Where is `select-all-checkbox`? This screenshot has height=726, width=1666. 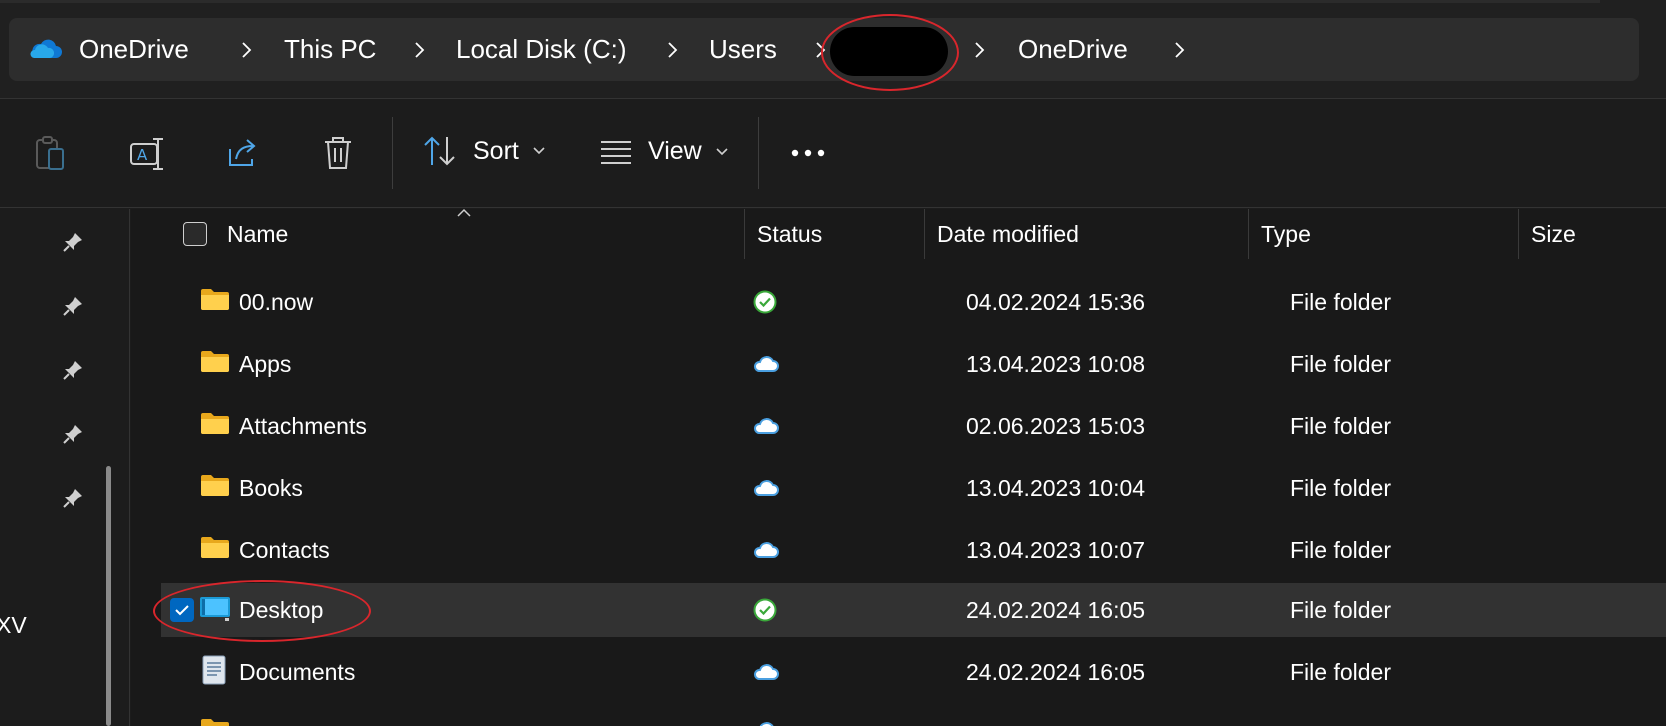
select-all-checkbox is located at coordinates (195, 234).